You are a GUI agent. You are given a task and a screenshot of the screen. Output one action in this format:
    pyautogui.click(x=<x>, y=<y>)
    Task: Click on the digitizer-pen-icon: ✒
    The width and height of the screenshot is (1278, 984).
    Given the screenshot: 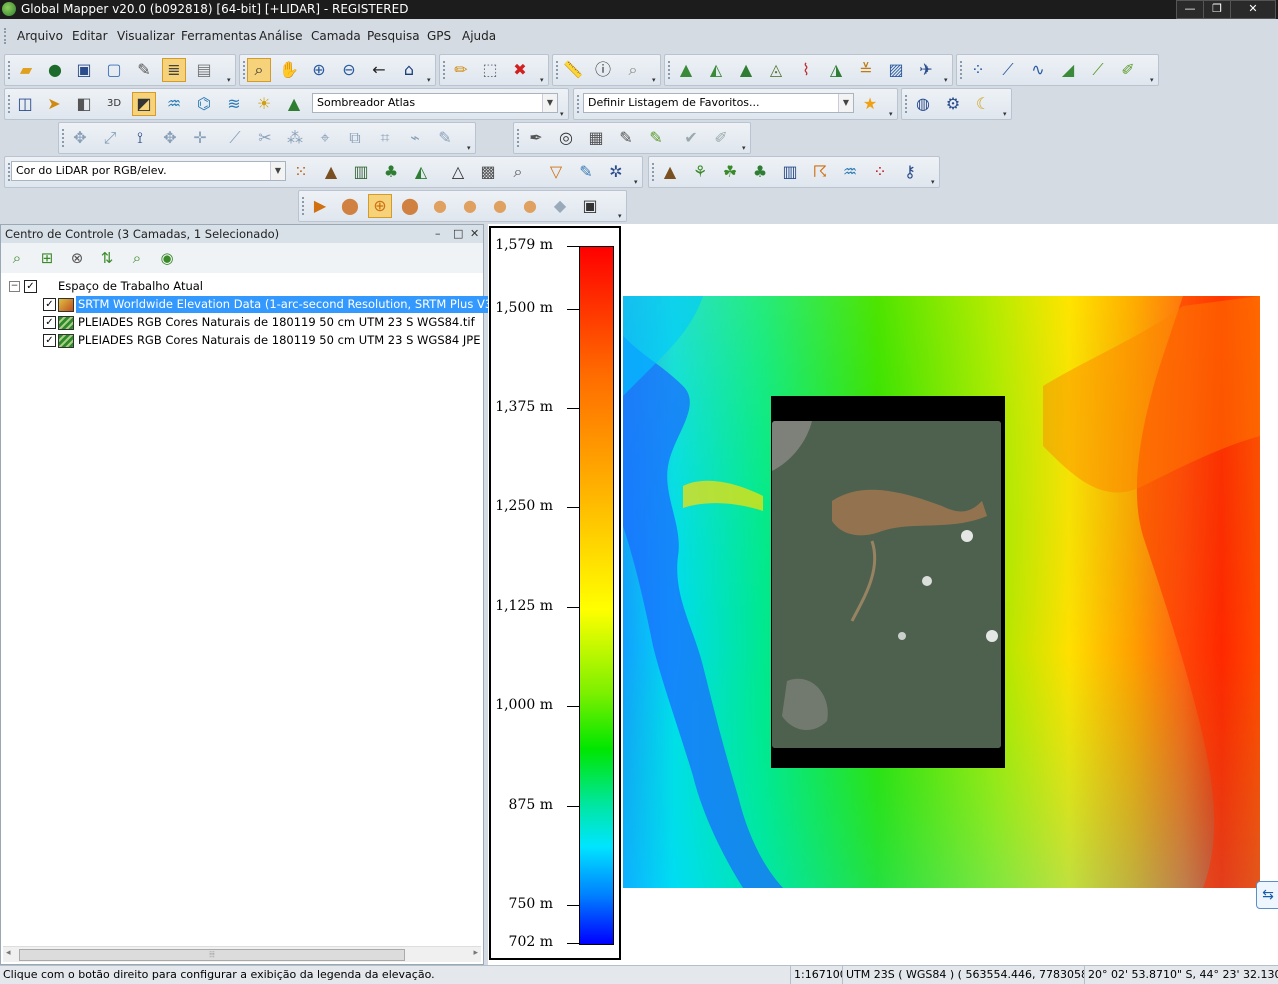 What is the action you would take?
    pyautogui.click(x=536, y=138)
    